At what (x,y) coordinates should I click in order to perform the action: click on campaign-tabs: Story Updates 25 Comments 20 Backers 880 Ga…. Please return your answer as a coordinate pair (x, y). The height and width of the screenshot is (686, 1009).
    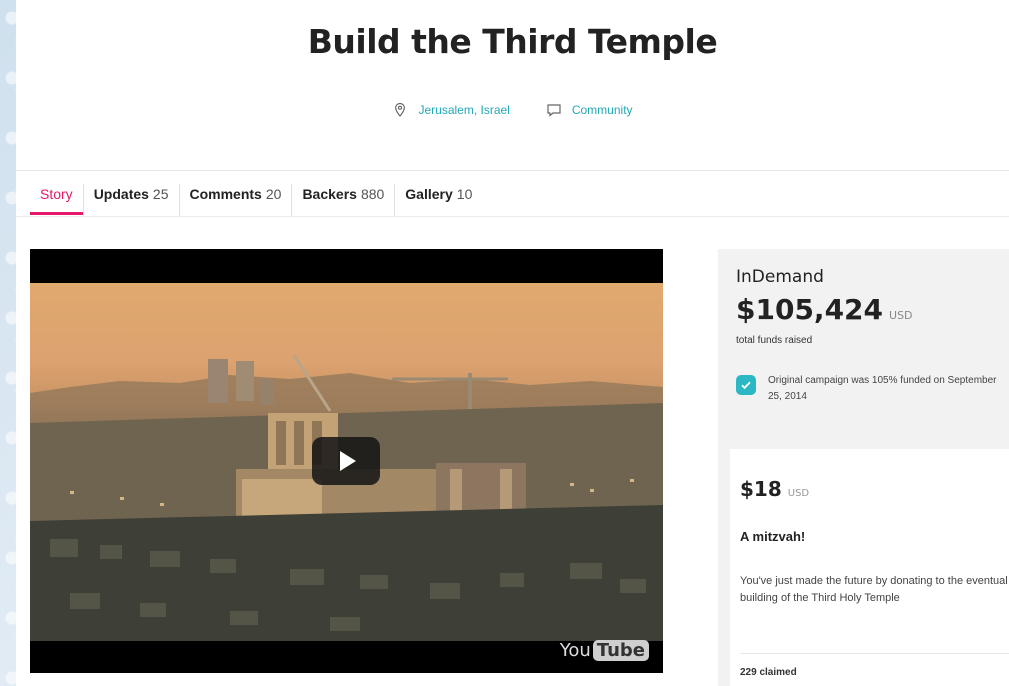
    Looking at the image, I should click on (256, 200).